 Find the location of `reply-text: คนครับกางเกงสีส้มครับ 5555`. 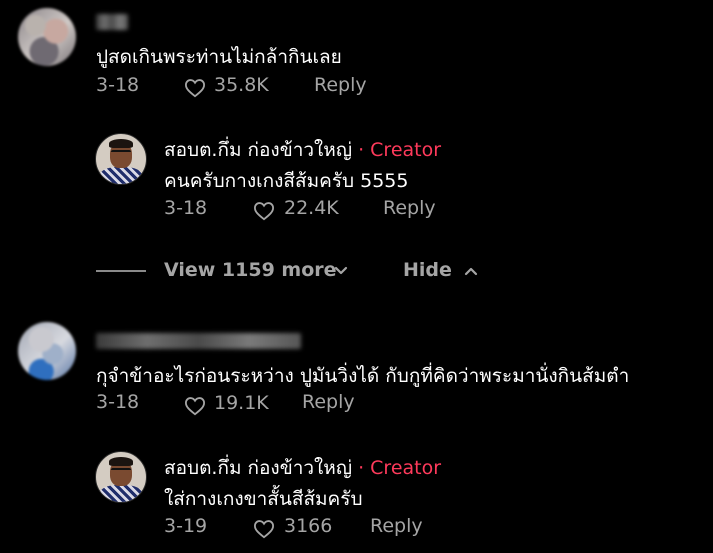

reply-text: คนครับกางเกงสีส้มครับ 5555 is located at coordinates (286, 181).